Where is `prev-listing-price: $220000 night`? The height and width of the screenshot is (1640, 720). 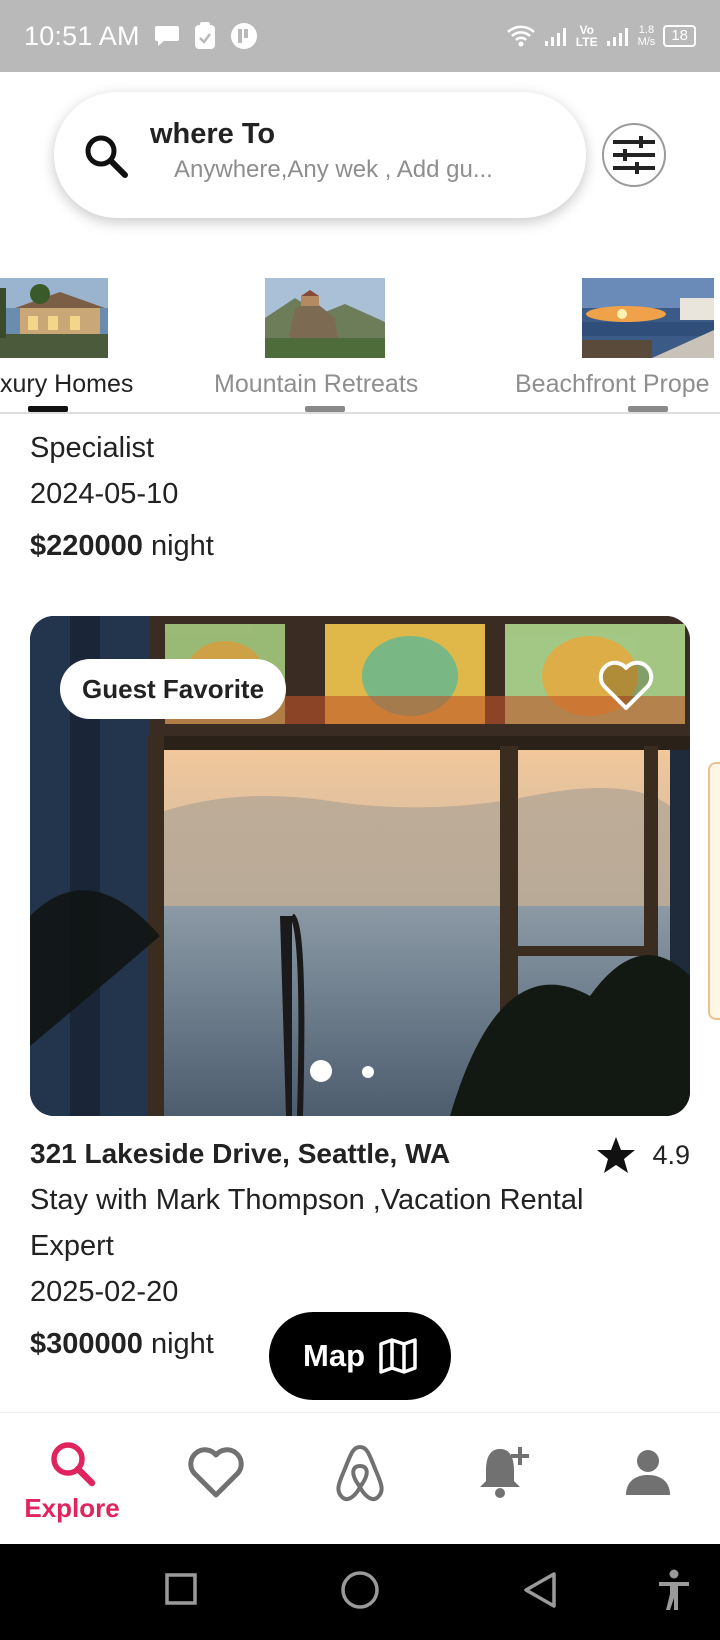 prev-listing-price: $220000 night is located at coordinates (122, 546).